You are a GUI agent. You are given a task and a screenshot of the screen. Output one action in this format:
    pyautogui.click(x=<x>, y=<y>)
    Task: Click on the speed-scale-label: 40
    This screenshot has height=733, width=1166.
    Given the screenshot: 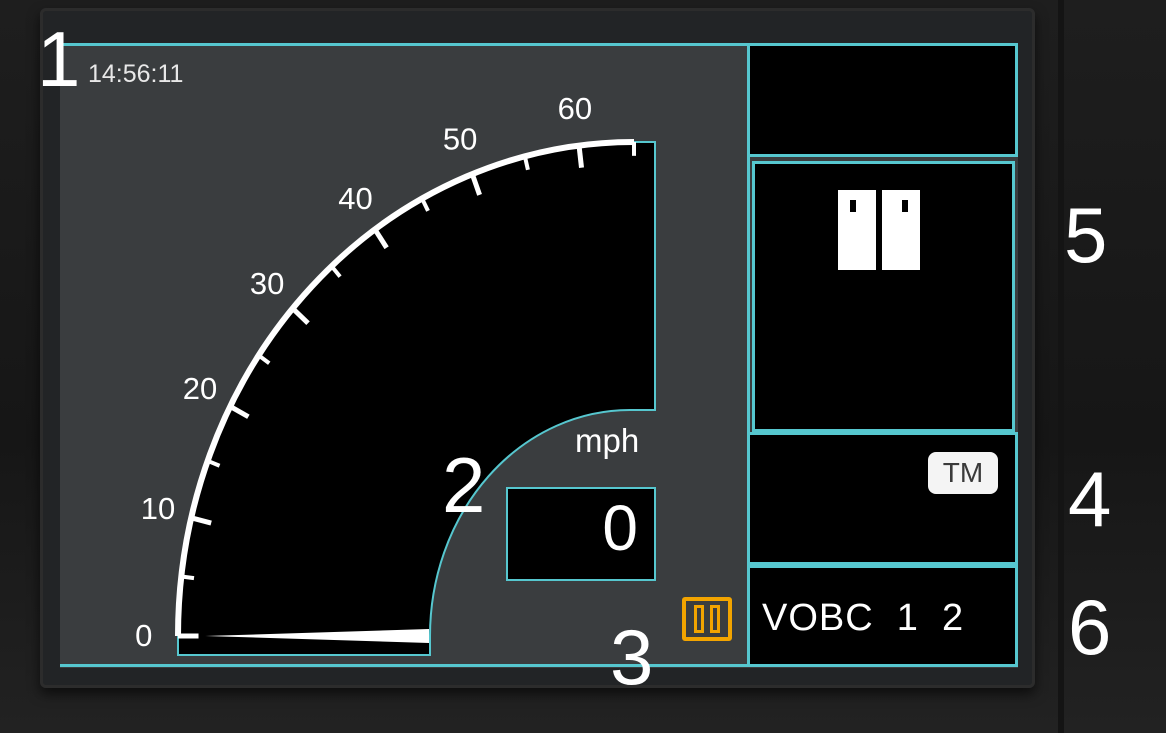 What is the action you would take?
    pyautogui.click(x=355, y=198)
    